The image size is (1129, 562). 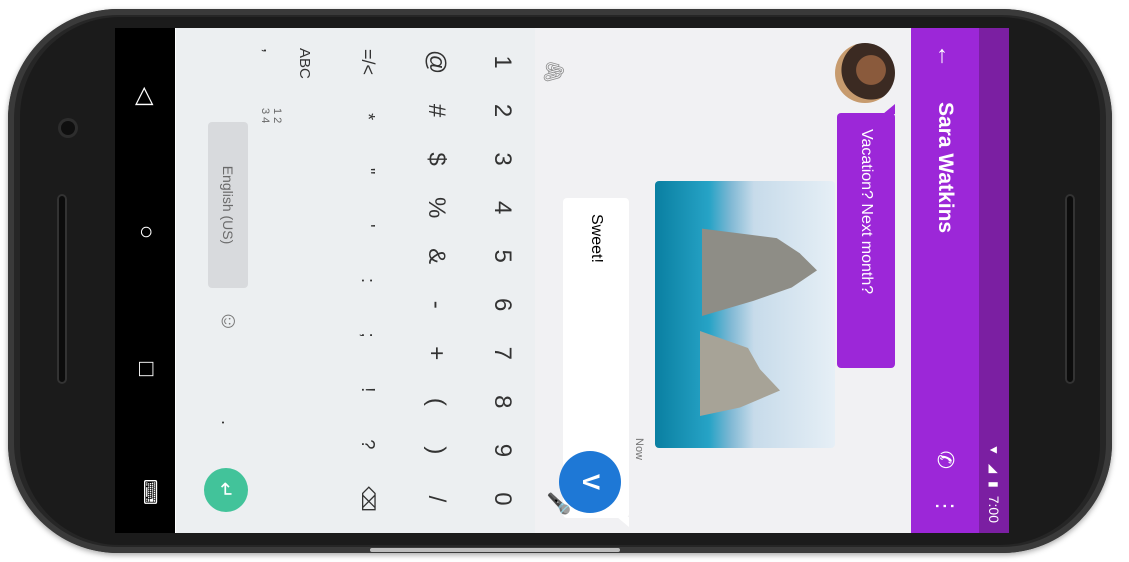 I want to click on keyboard-row-symbols-2: =/< * " ' : ; ! ? ⌫, so click(x=368, y=280).